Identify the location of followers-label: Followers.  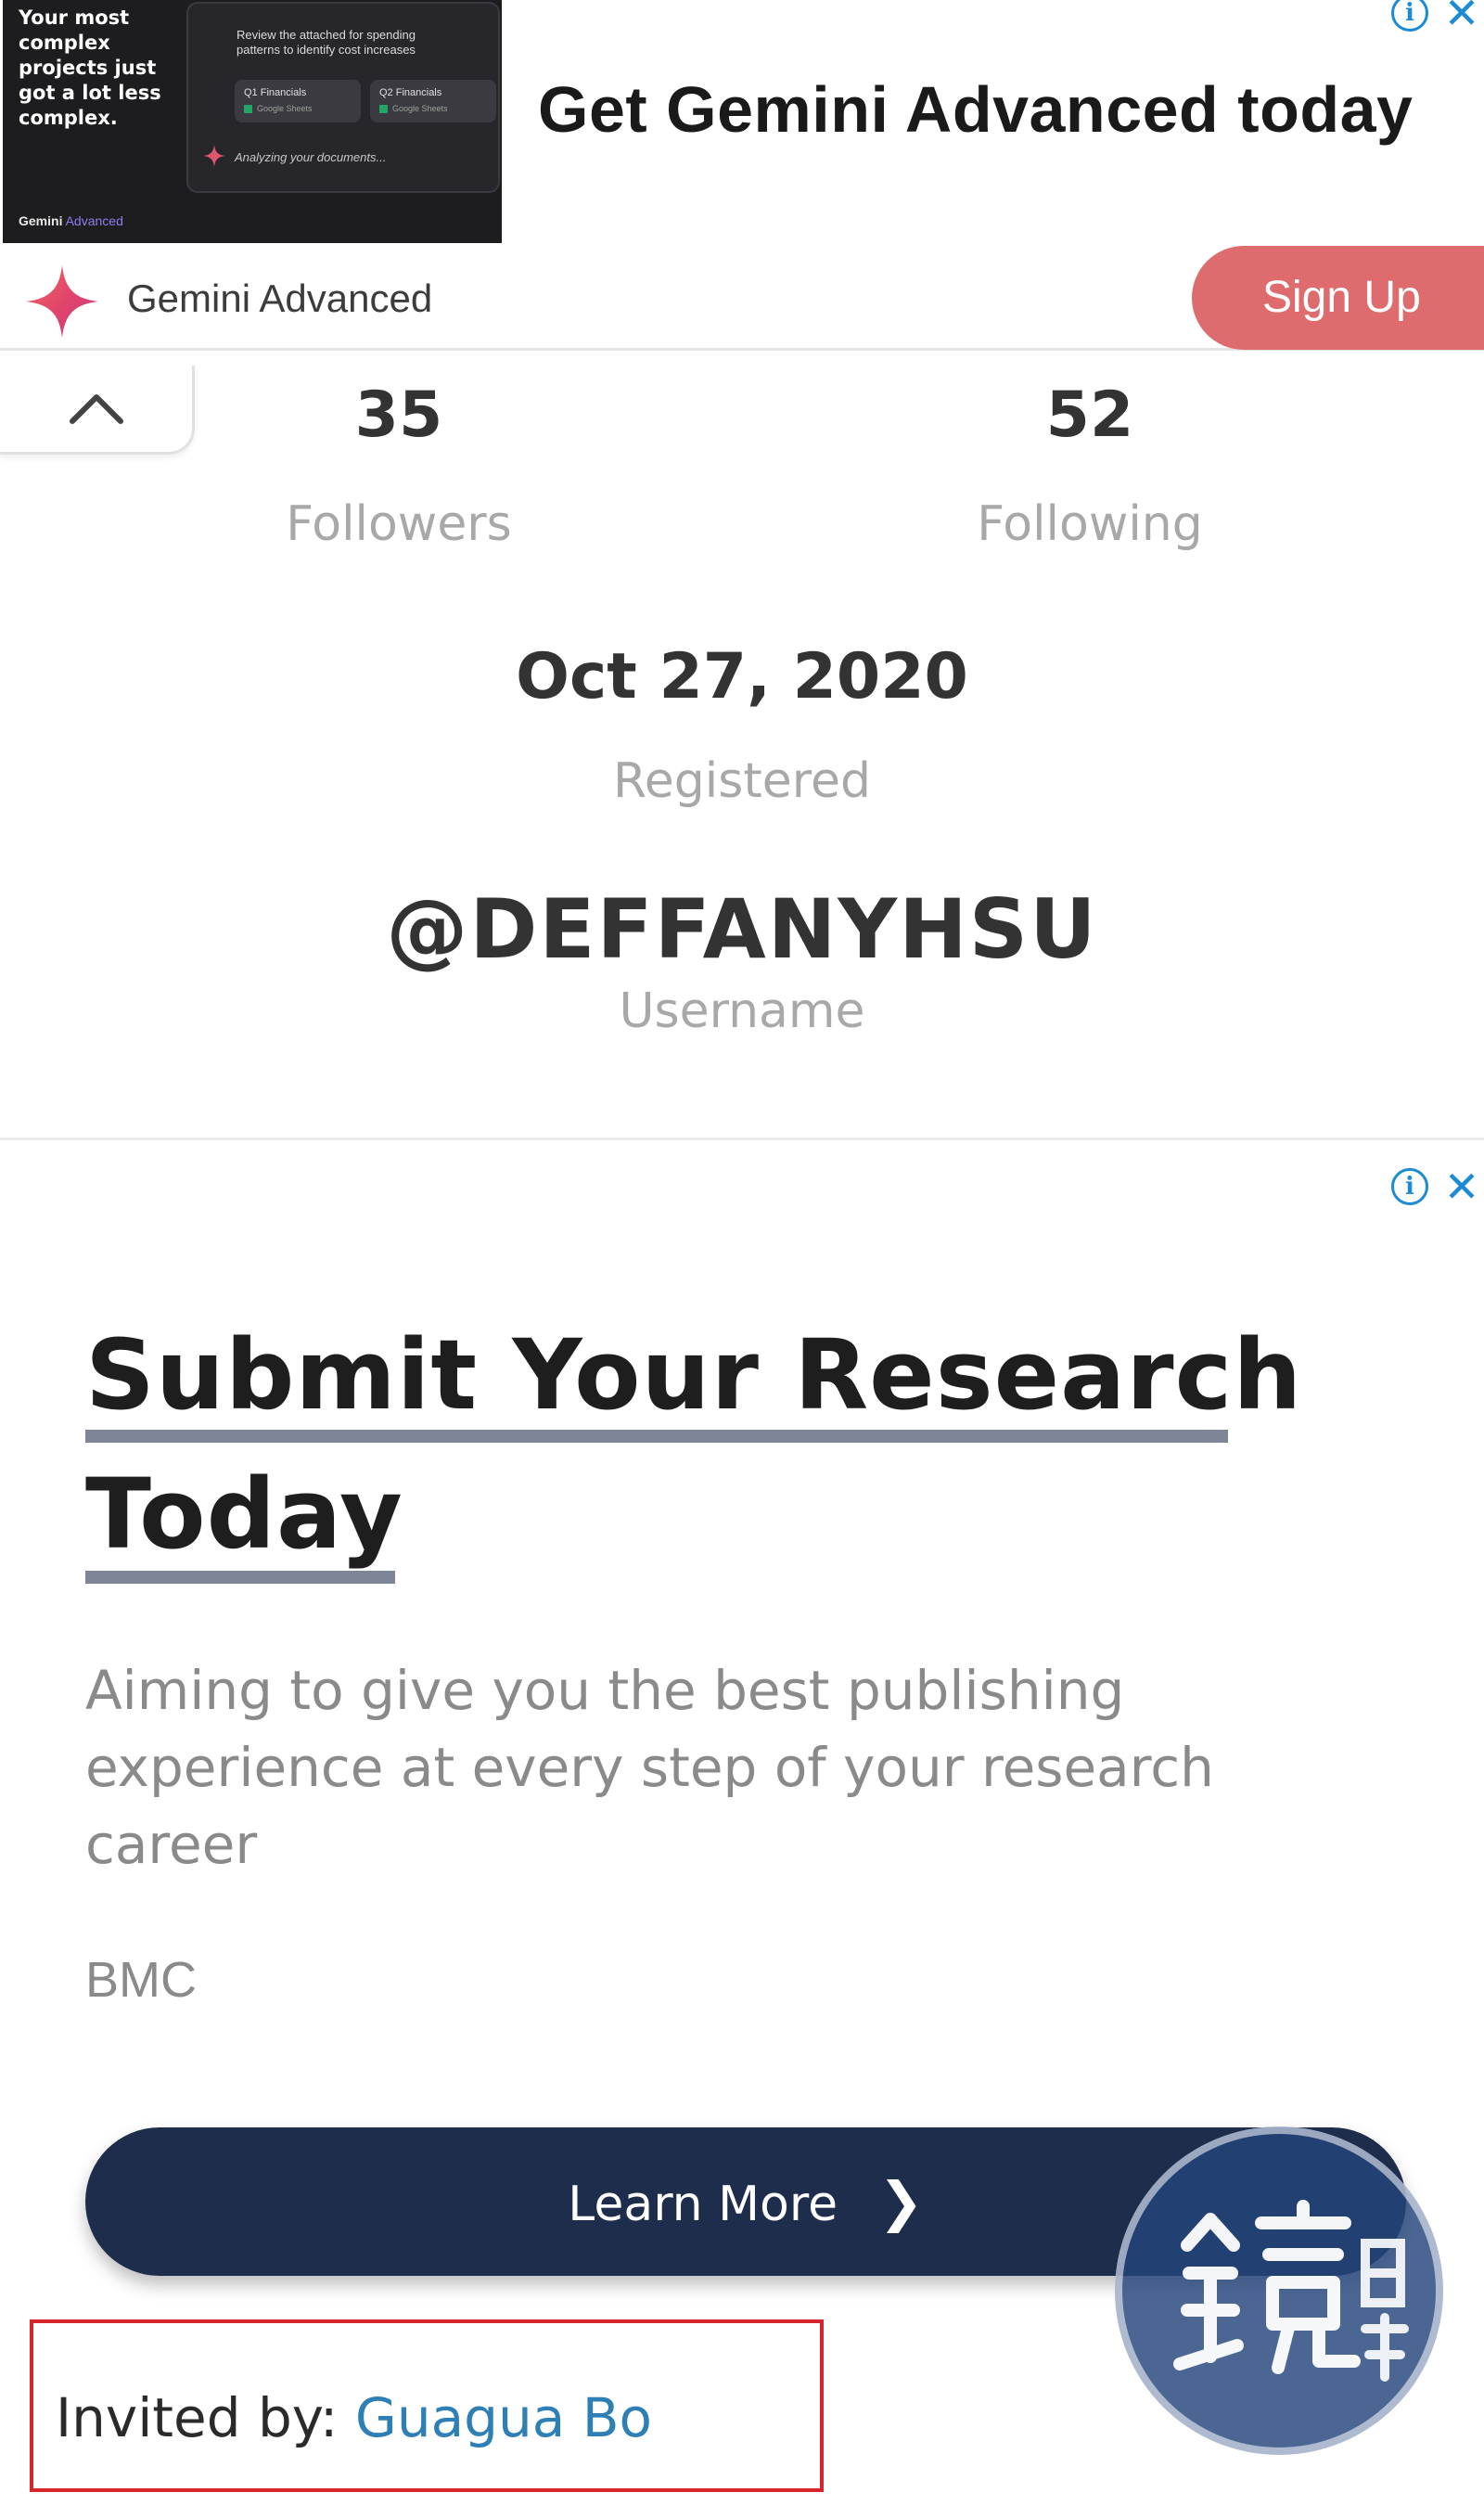
(398, 524).